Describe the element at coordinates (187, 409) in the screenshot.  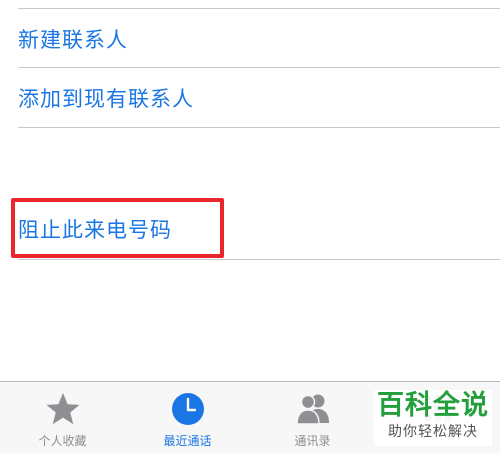
I see `clock-icon` at that location.